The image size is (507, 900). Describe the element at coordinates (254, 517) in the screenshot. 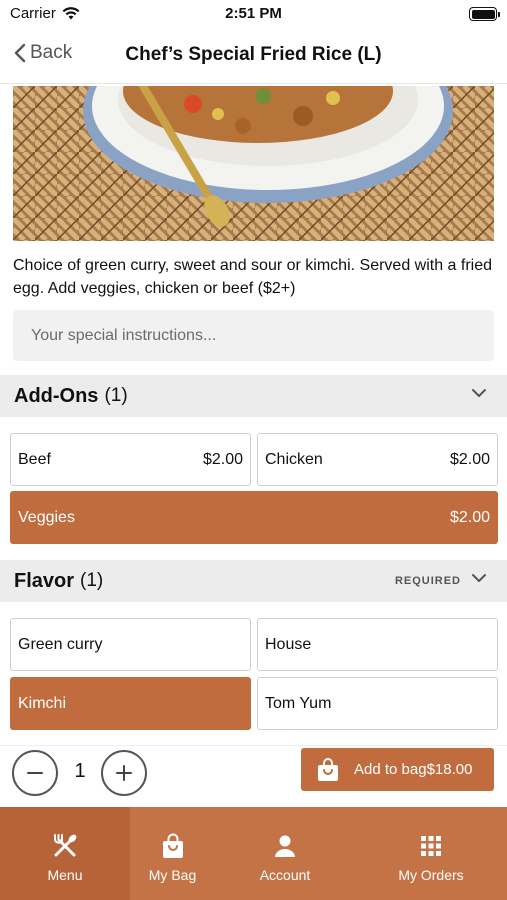

I see `addon-option-veggies: Veggies $2.00` at that location.